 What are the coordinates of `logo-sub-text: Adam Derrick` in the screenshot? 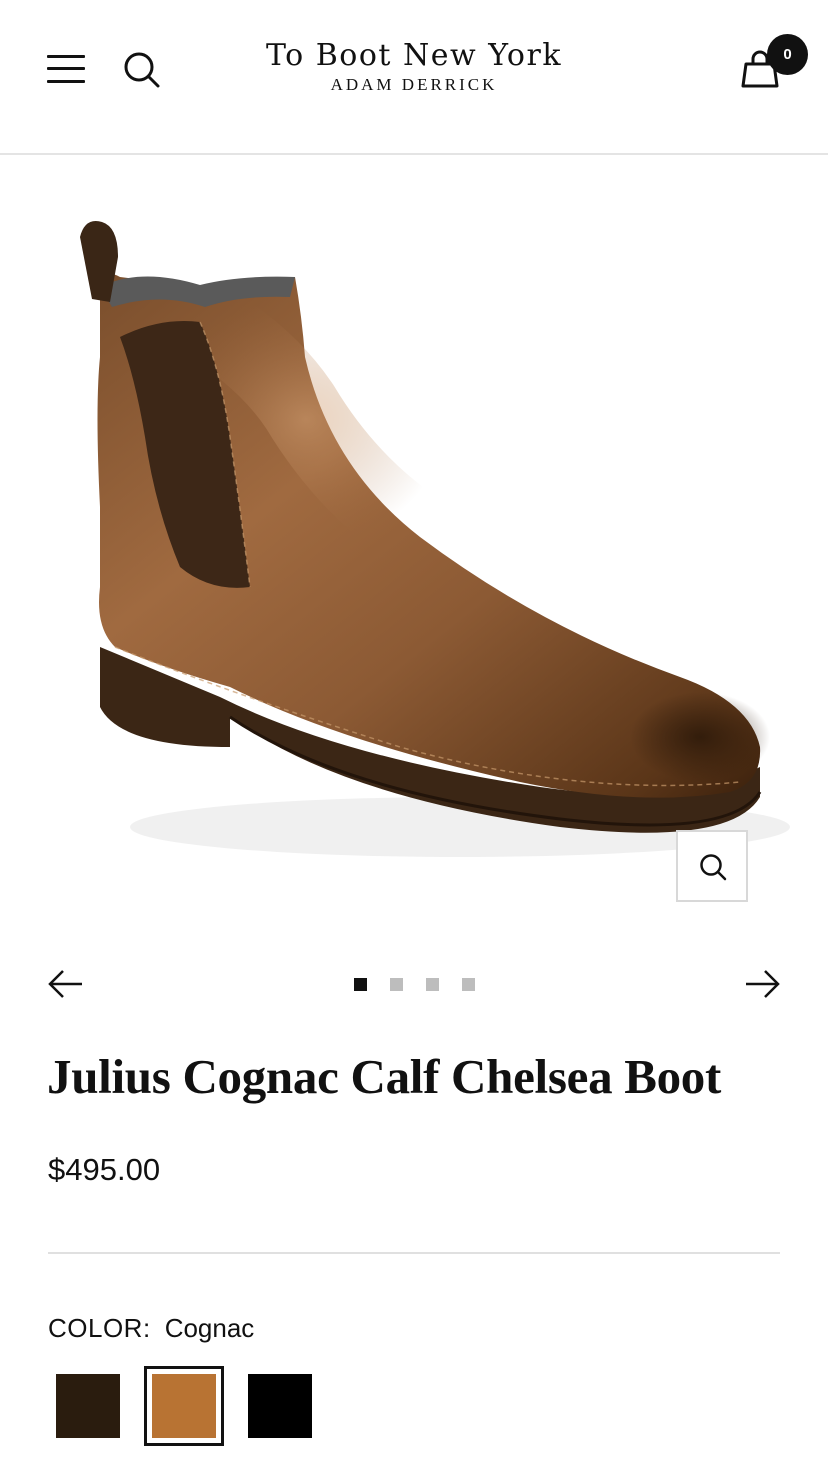 It's located at (414, 84).